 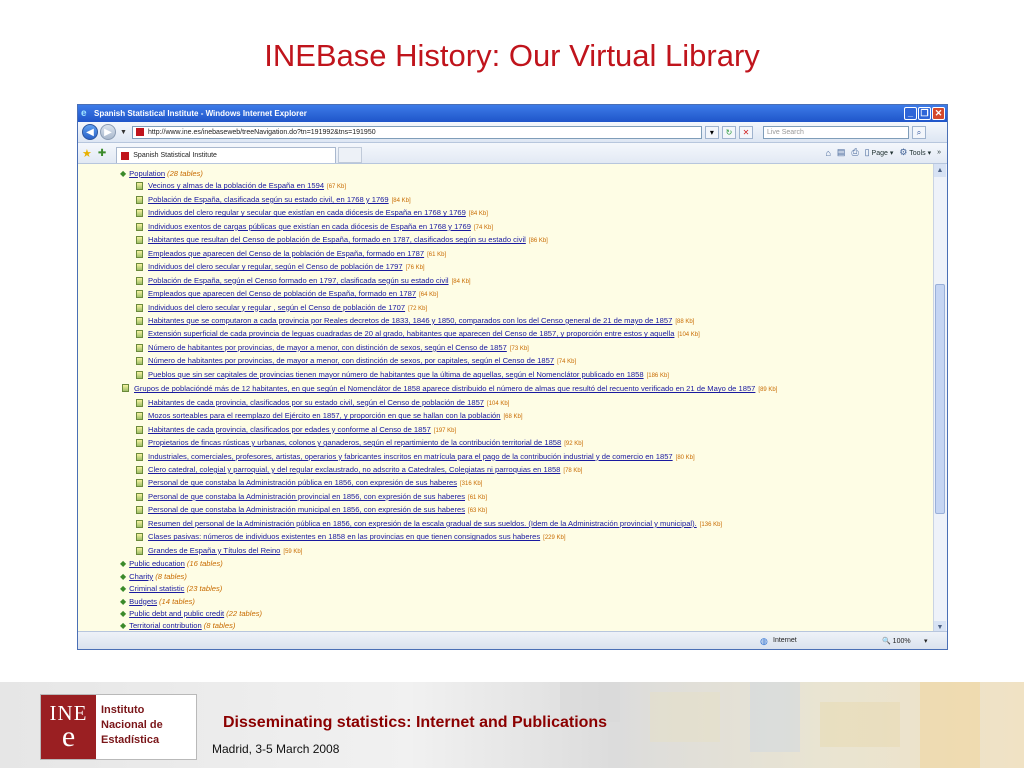 What do you see at coordinates (143, 601) in the screenshot?
I see `category-name: Budgets` at bounding box center [143, 601].